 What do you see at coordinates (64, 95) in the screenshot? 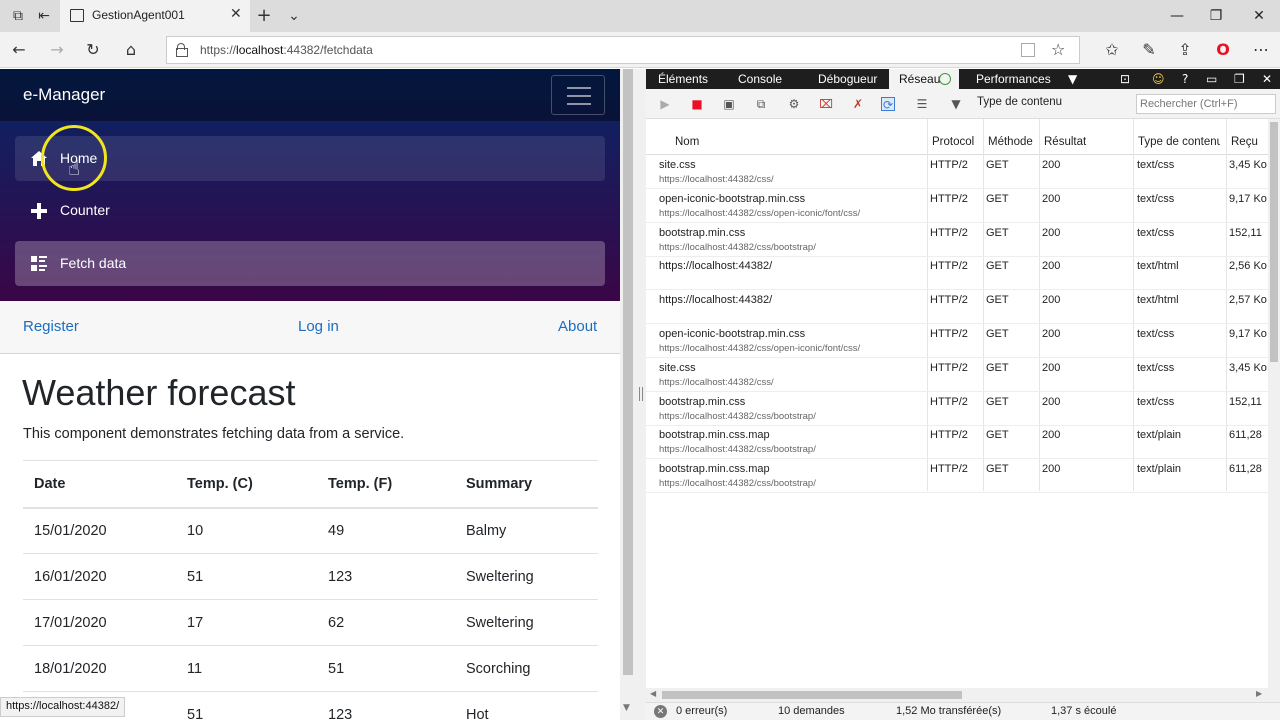
I see `brand-link: e-Manager` at bounding box center [64, 95].